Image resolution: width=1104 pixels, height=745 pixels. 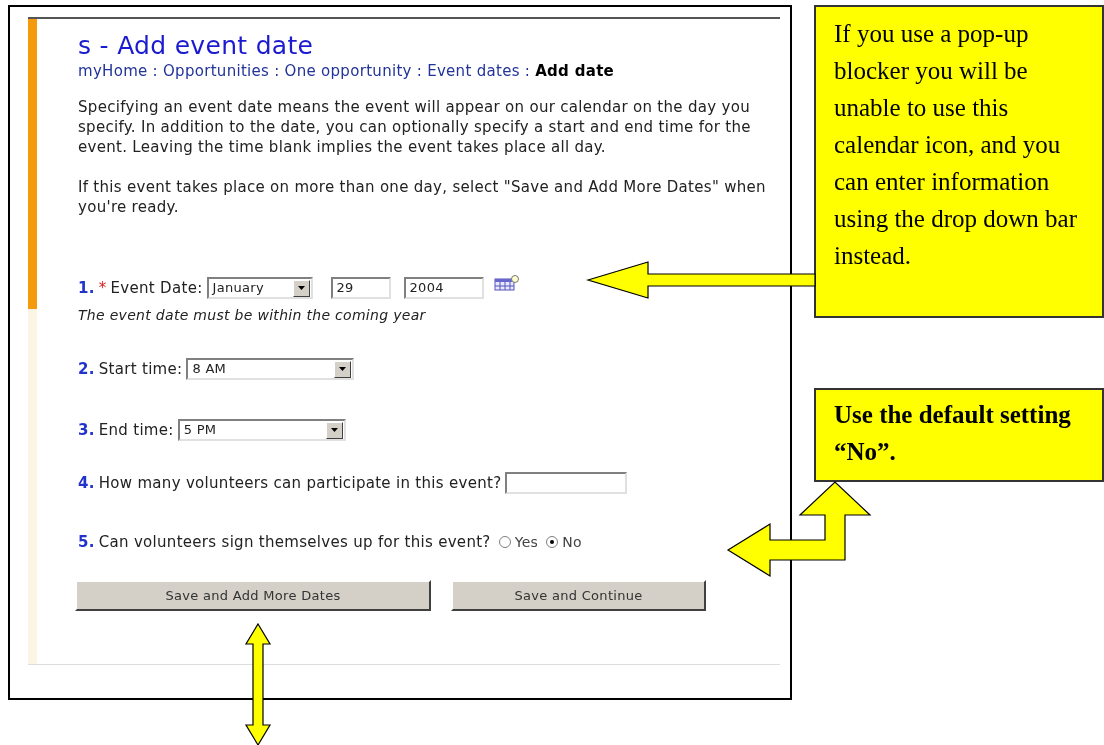 What do you see at coordinates (415, 127) in the screenshot?
I see `intro-paragraph: Specifying an event date means the event will appear on our calendar on the day you specify. In addition to the date, you can optionally specify a start and end time for the event. Leaving the time blank implies the event takes place all day.` at bounding box center [415, 127].